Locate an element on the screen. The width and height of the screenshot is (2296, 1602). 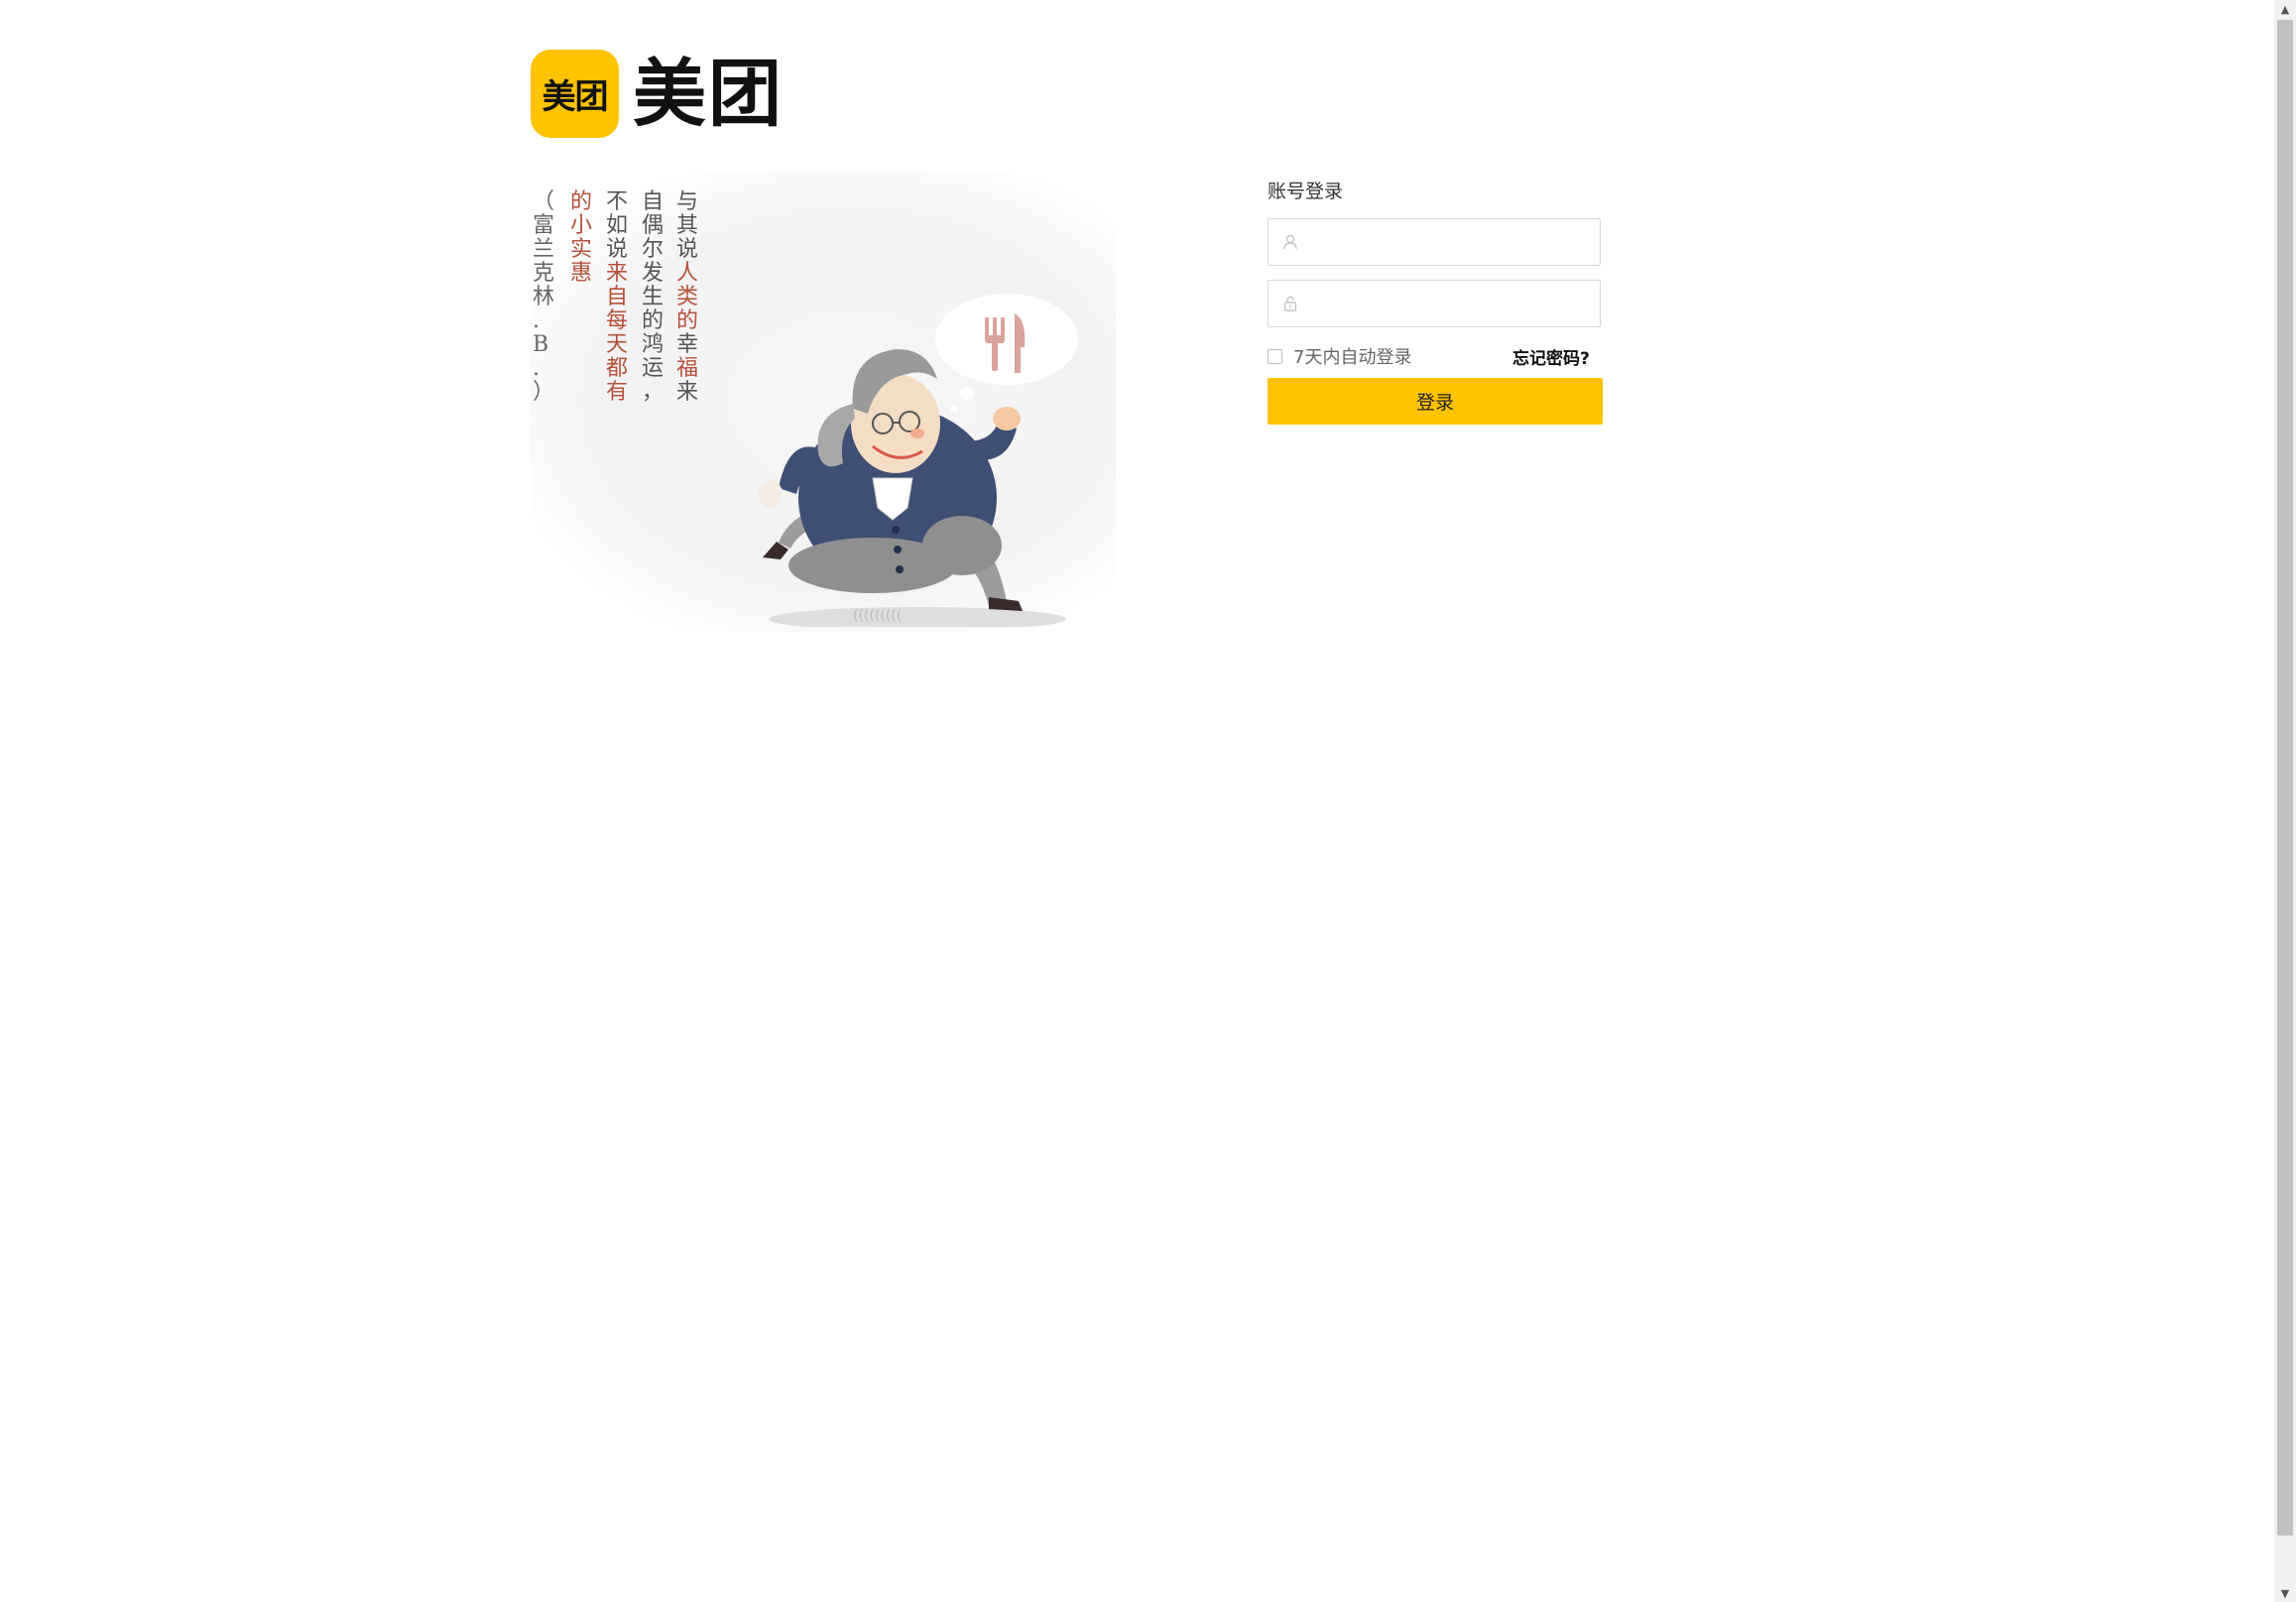
scroll-down-arrow-icon: ▼ is located at coordinates (2285, 1593).